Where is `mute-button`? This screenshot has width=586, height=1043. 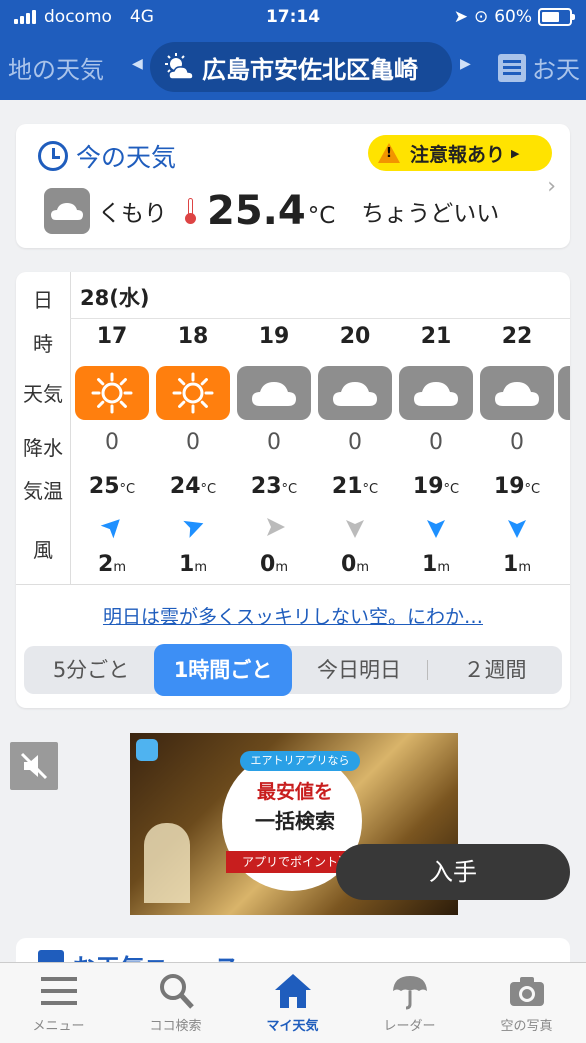
mute-button is located at coordinates (34, 766).